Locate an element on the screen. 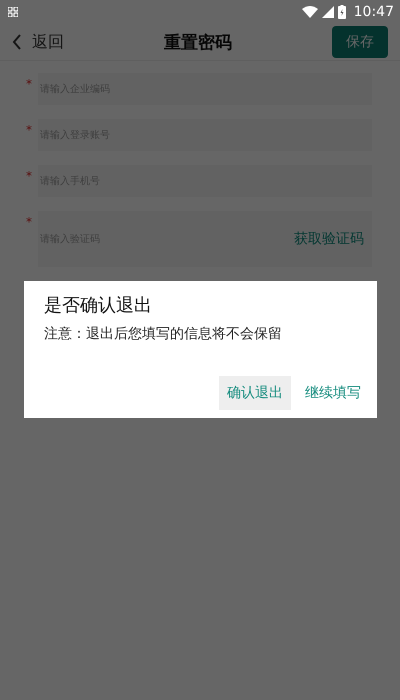 This screenshot has width=400, height=700. dialog-button: 确认退出 is located at coordinates (255, 393).